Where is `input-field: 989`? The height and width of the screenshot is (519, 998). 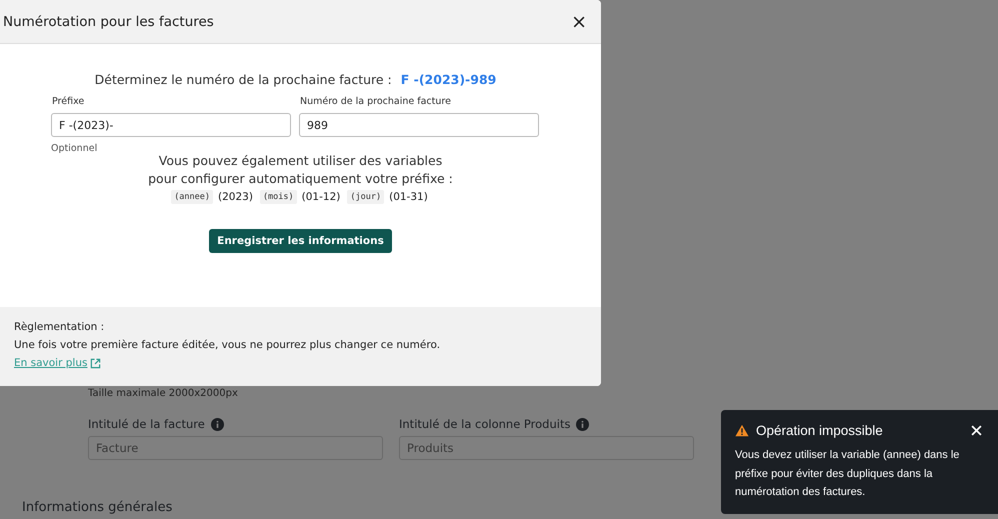 input-field: 989 is located at coordinates (419, 125).